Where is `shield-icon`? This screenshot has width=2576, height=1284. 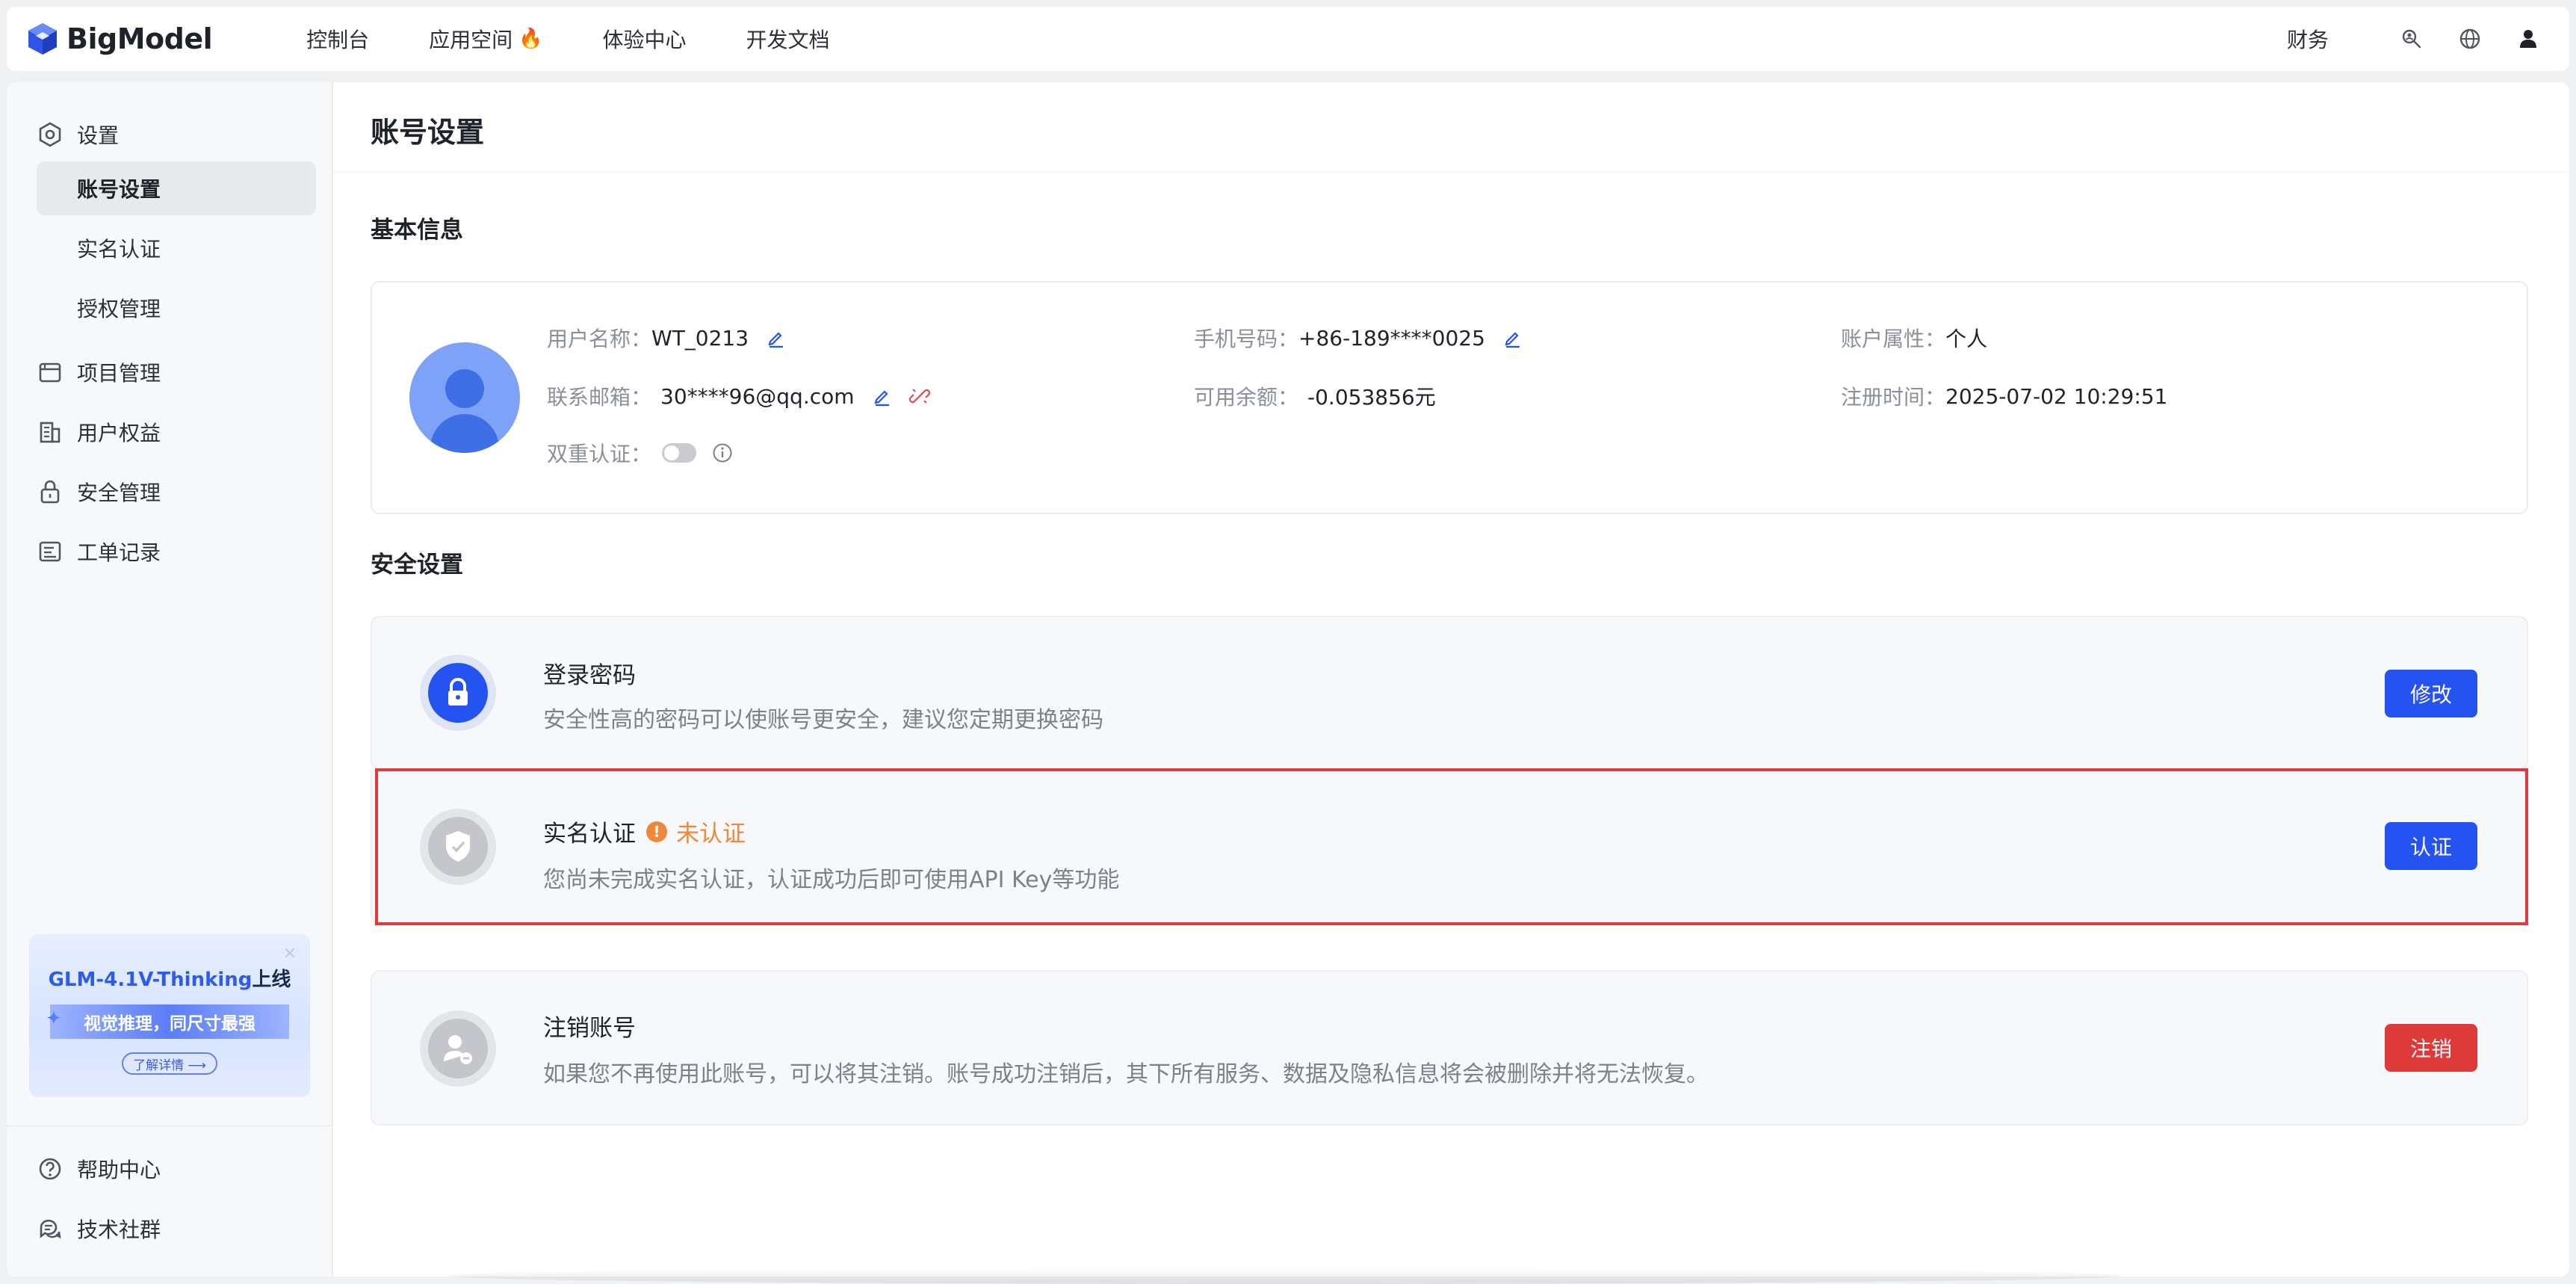
shield-icon is located at coordinates (458, 847).